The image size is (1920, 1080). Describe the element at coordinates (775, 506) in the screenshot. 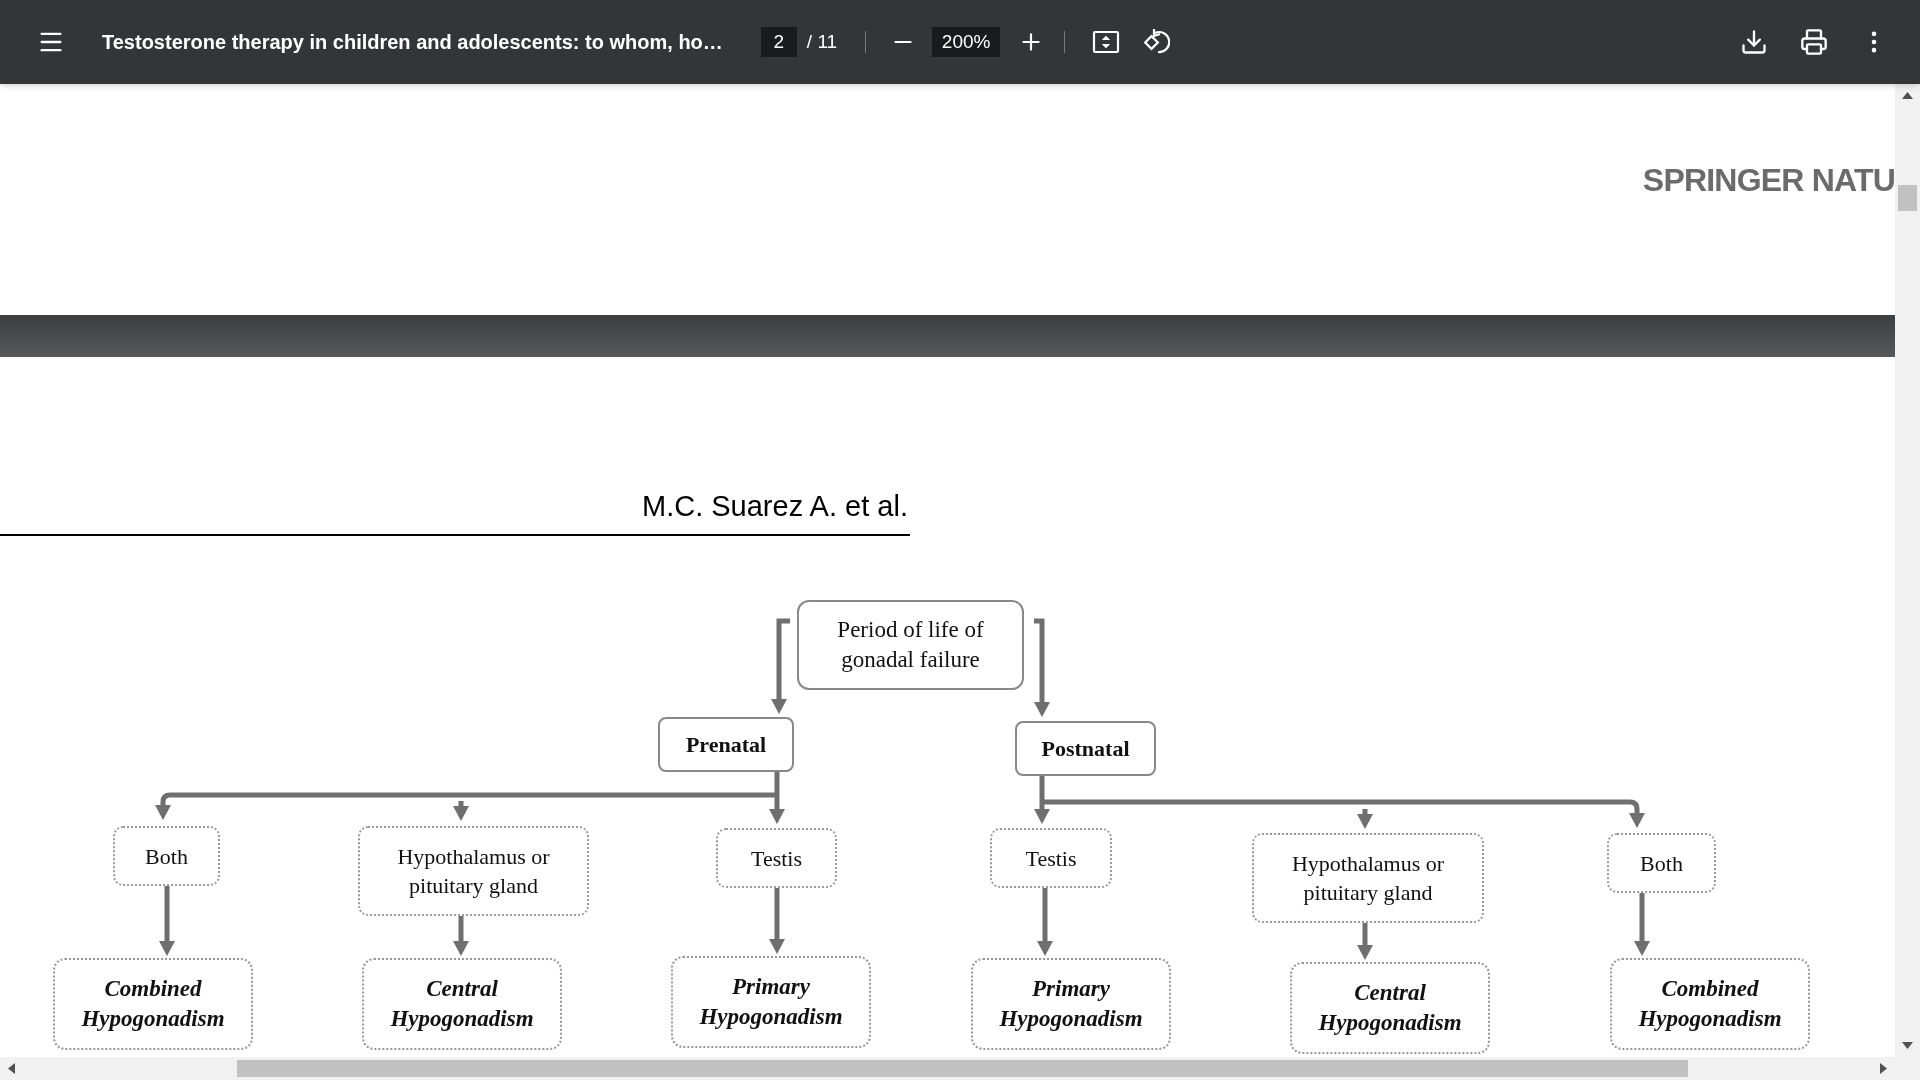

I see `running-header: M.C. Suarez A. et al.` at that location.